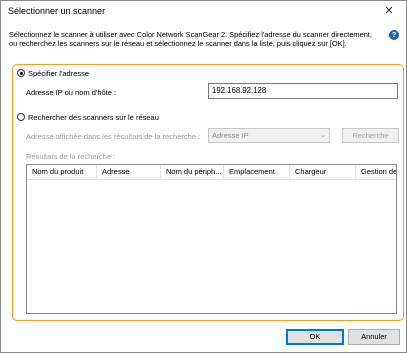  What do you see at coordinates (129, 172) in the screenshot?
I see `column-header: Adresse` at bounding box center [129, 172].